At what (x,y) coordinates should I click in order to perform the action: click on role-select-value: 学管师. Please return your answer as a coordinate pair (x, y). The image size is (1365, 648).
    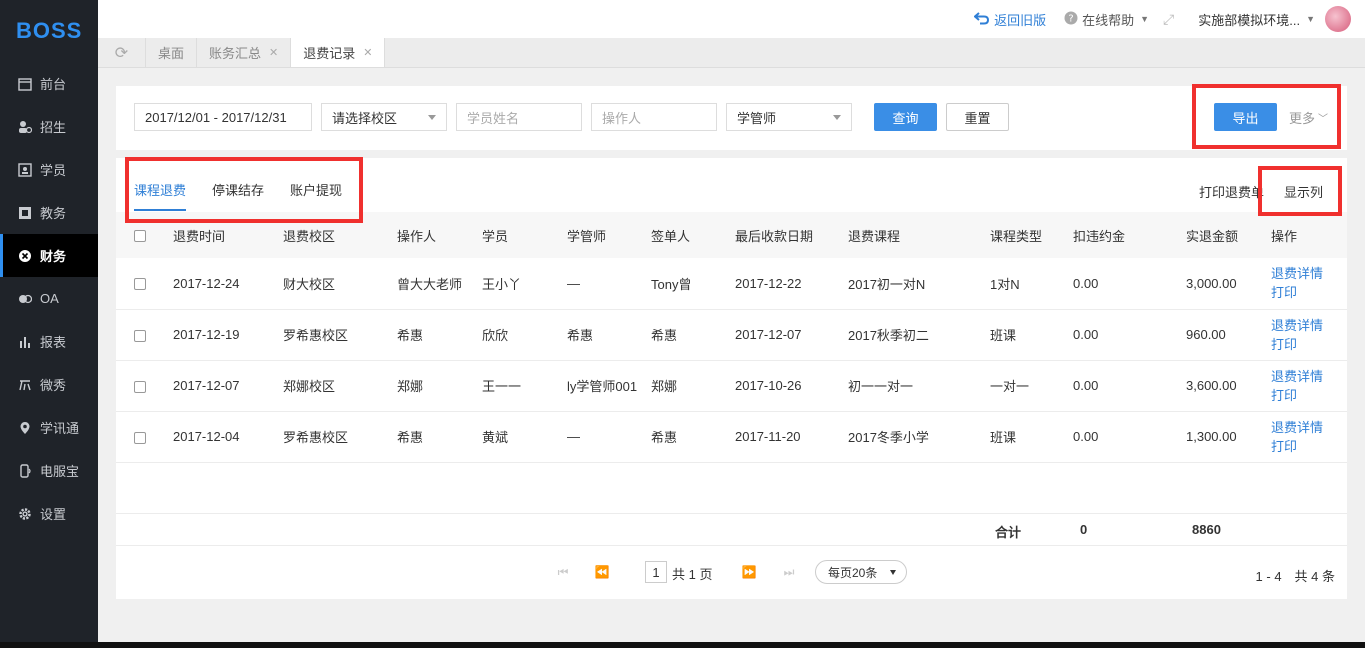
    Looking at the image, I should click on (757, 118).